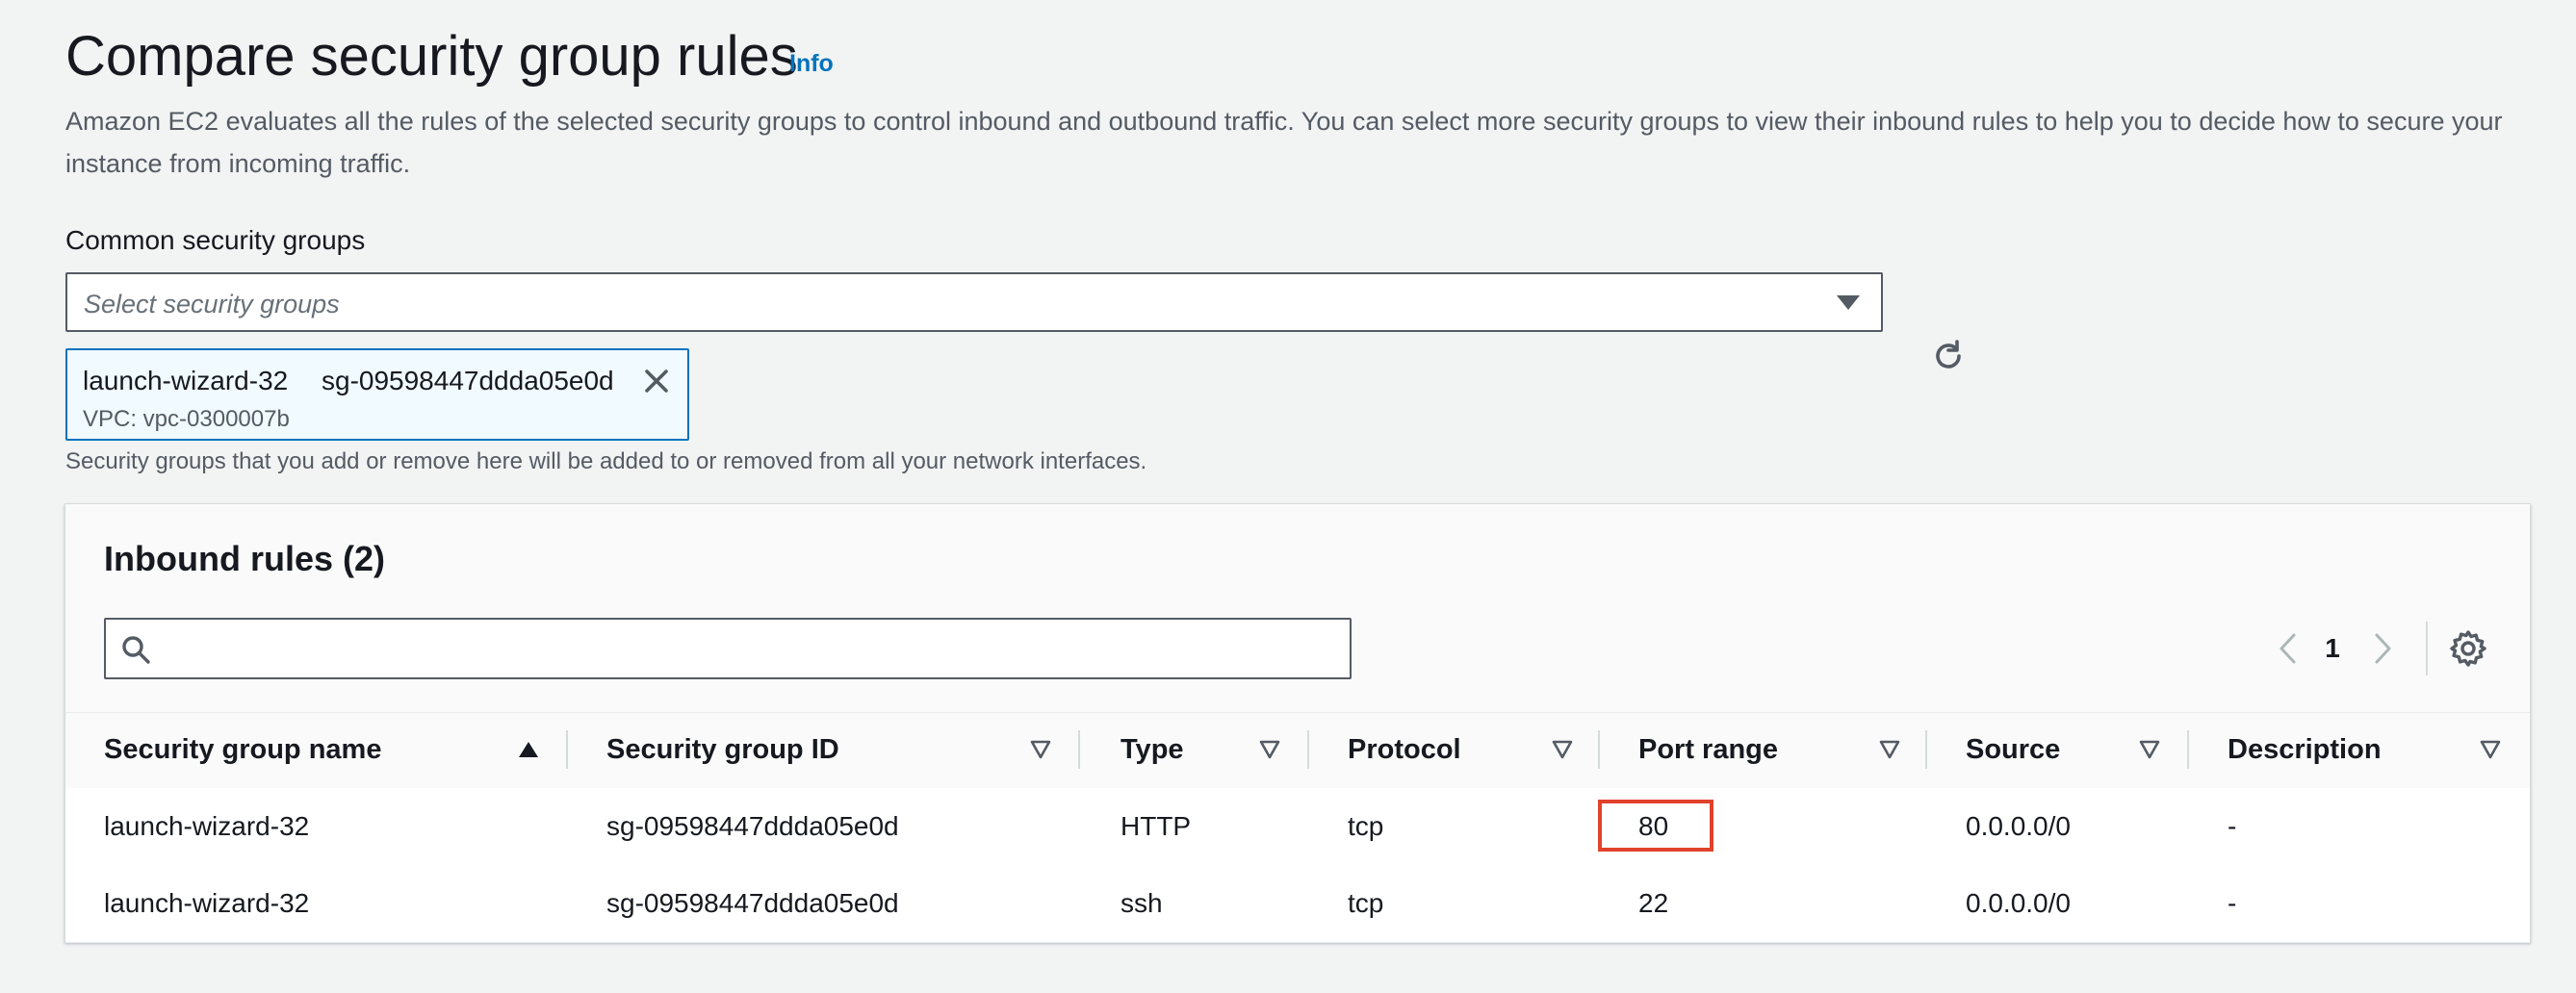 The image size is (2576, 993). Describe the element at coordinates (528, 749) in the screenshot. I see `sort-ascending-icon` at that location.